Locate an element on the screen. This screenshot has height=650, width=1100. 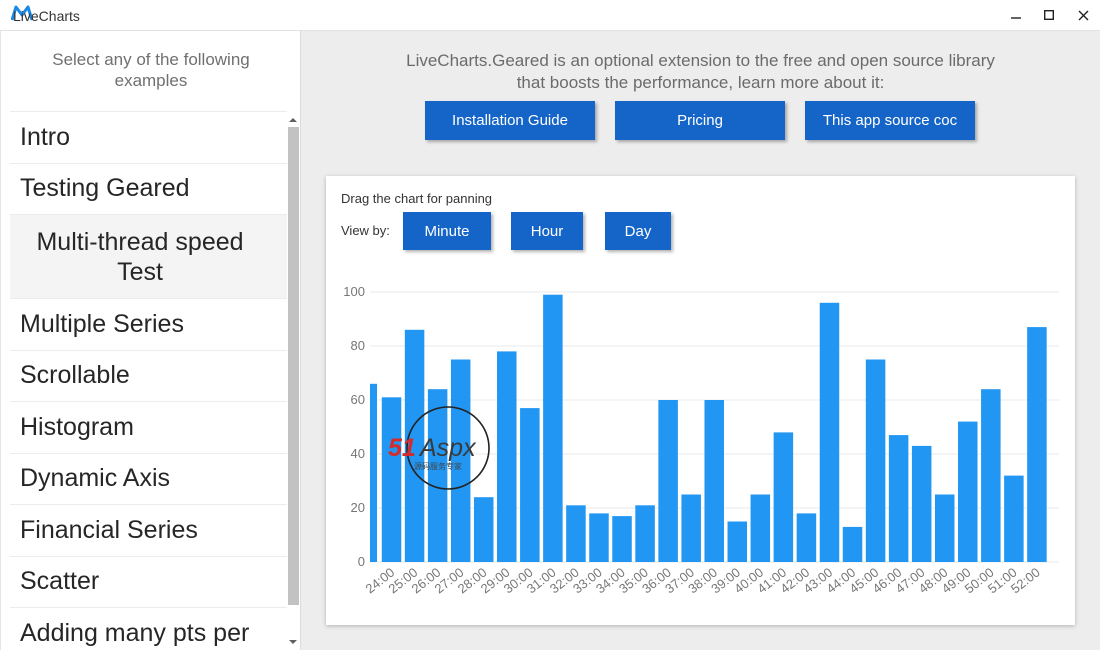
scroll-up-arrow-icon is located at coordinates (293, 120).